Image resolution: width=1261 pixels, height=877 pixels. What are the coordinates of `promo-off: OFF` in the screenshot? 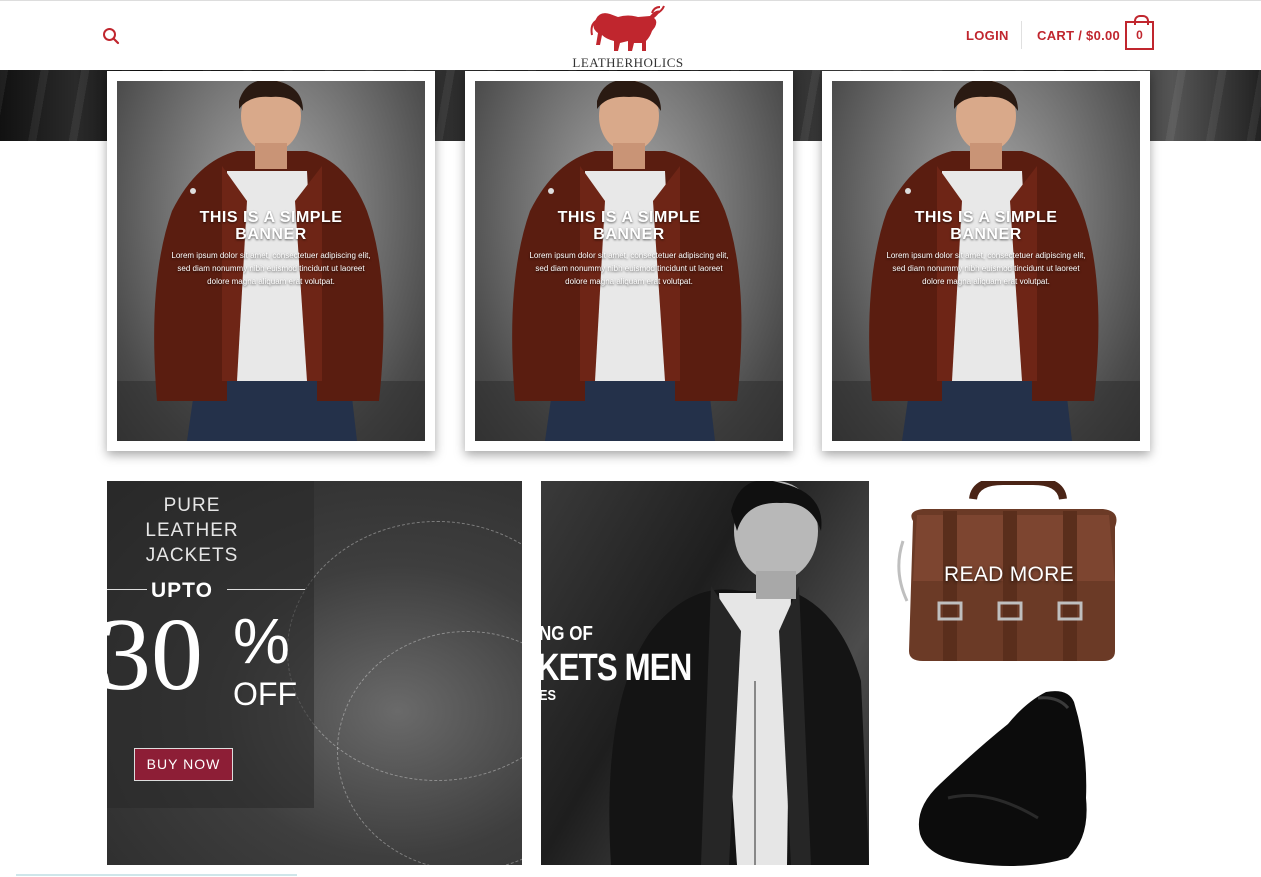 It's located at (265, 694).